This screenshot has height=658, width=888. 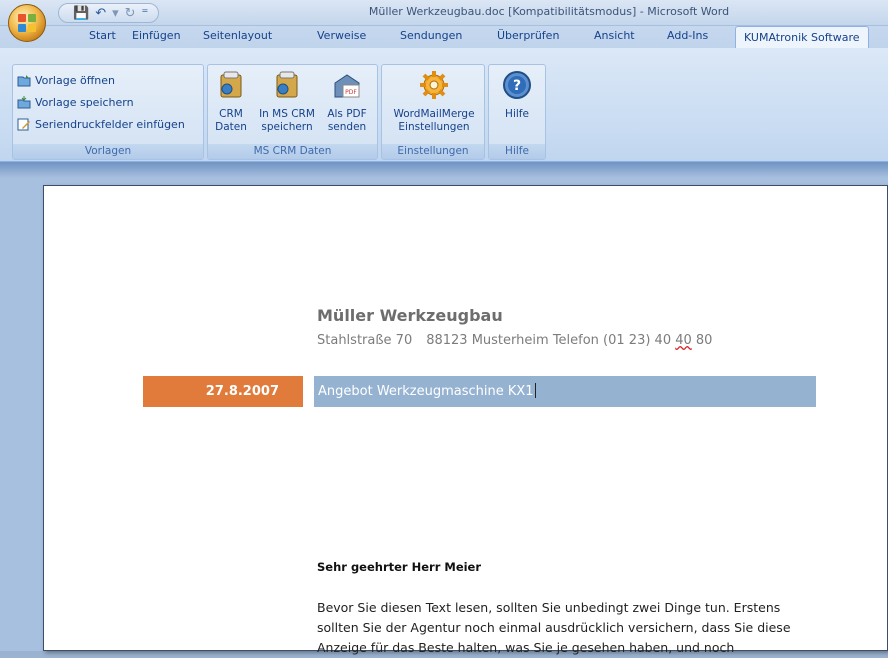 I want to click on group-label-vorlagen: Vorlagen, so click(x=108, y=151).